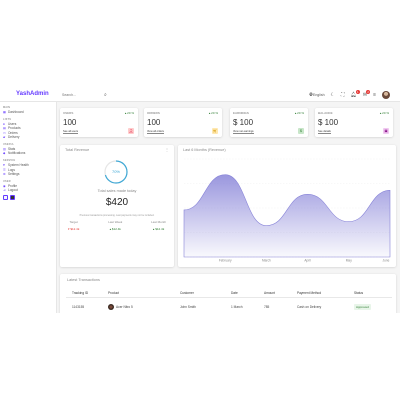 The image size is (400, 400). I want to click on sidebar-item-label: Notifications, so click(17, 153).